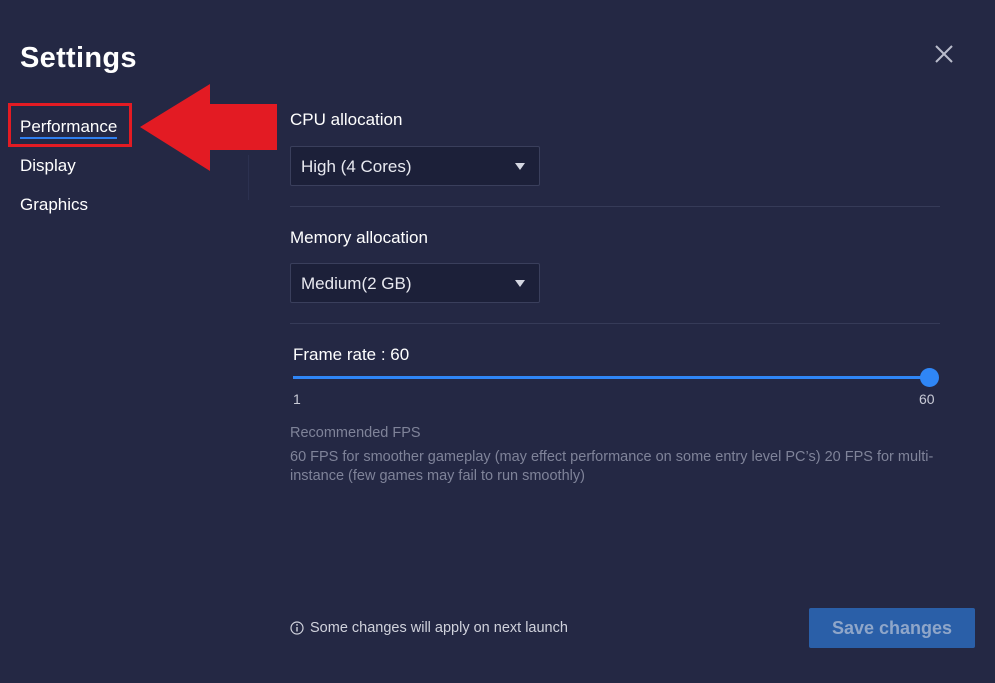  Describe the element at coordinates (356, 166) in the screenshot. I see `cpu-allocation-value: High (4 Cores)` at that location.